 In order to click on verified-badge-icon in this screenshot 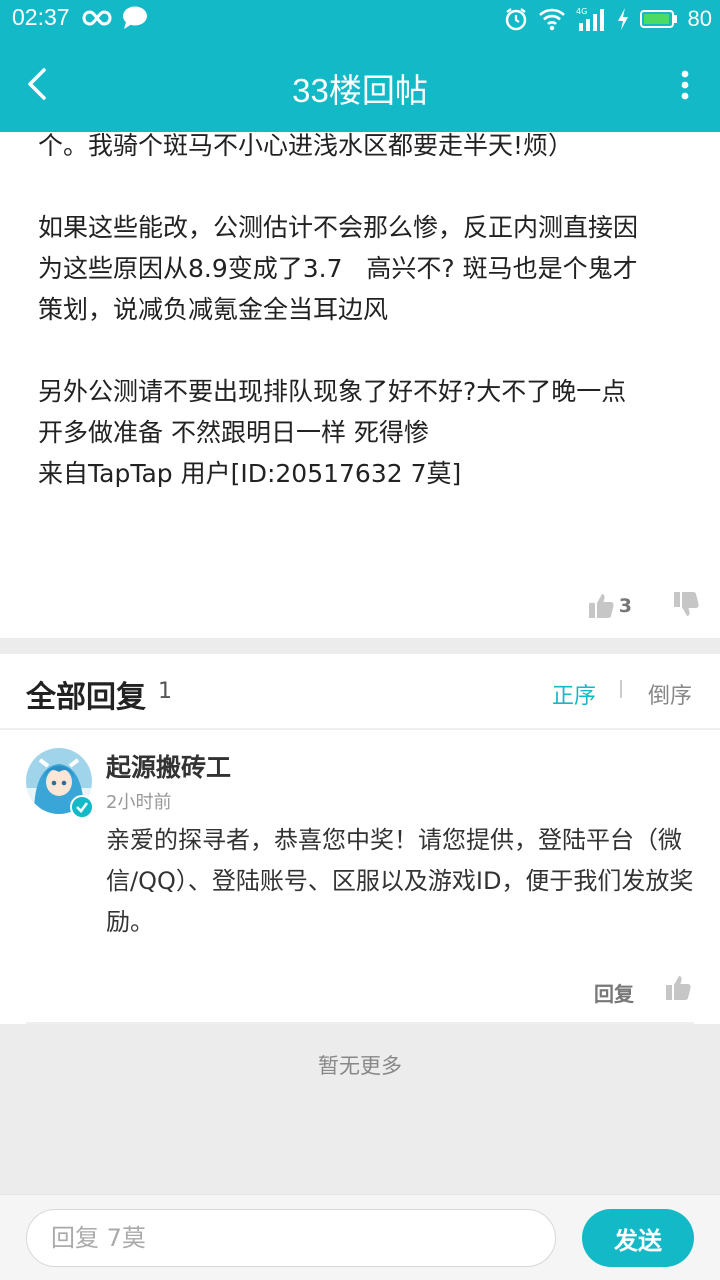, I will do `click(82, 807)`.